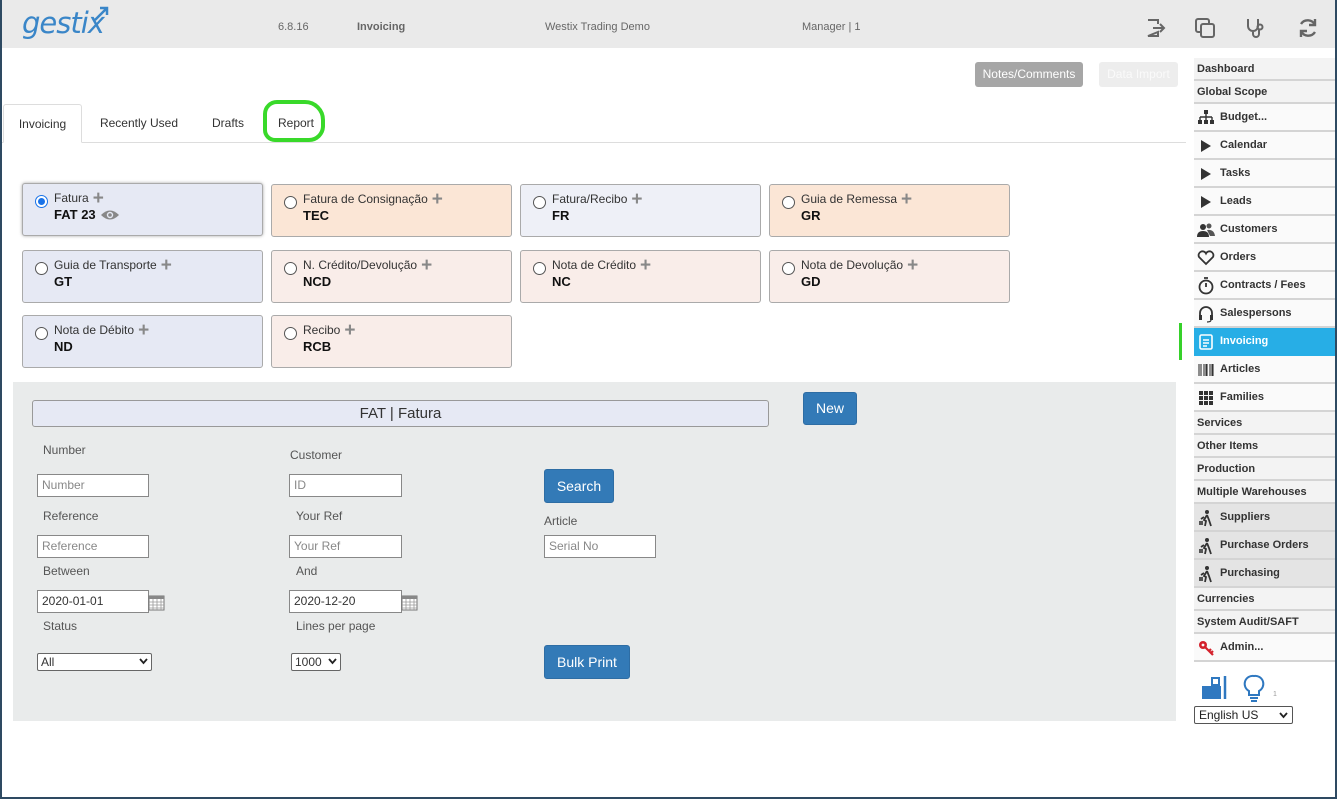  Describe the element at coordinates (1264, 622) in the screenshot. I see `sidebar-item-system-audit-saft: System Audit/SAFT` at that location.